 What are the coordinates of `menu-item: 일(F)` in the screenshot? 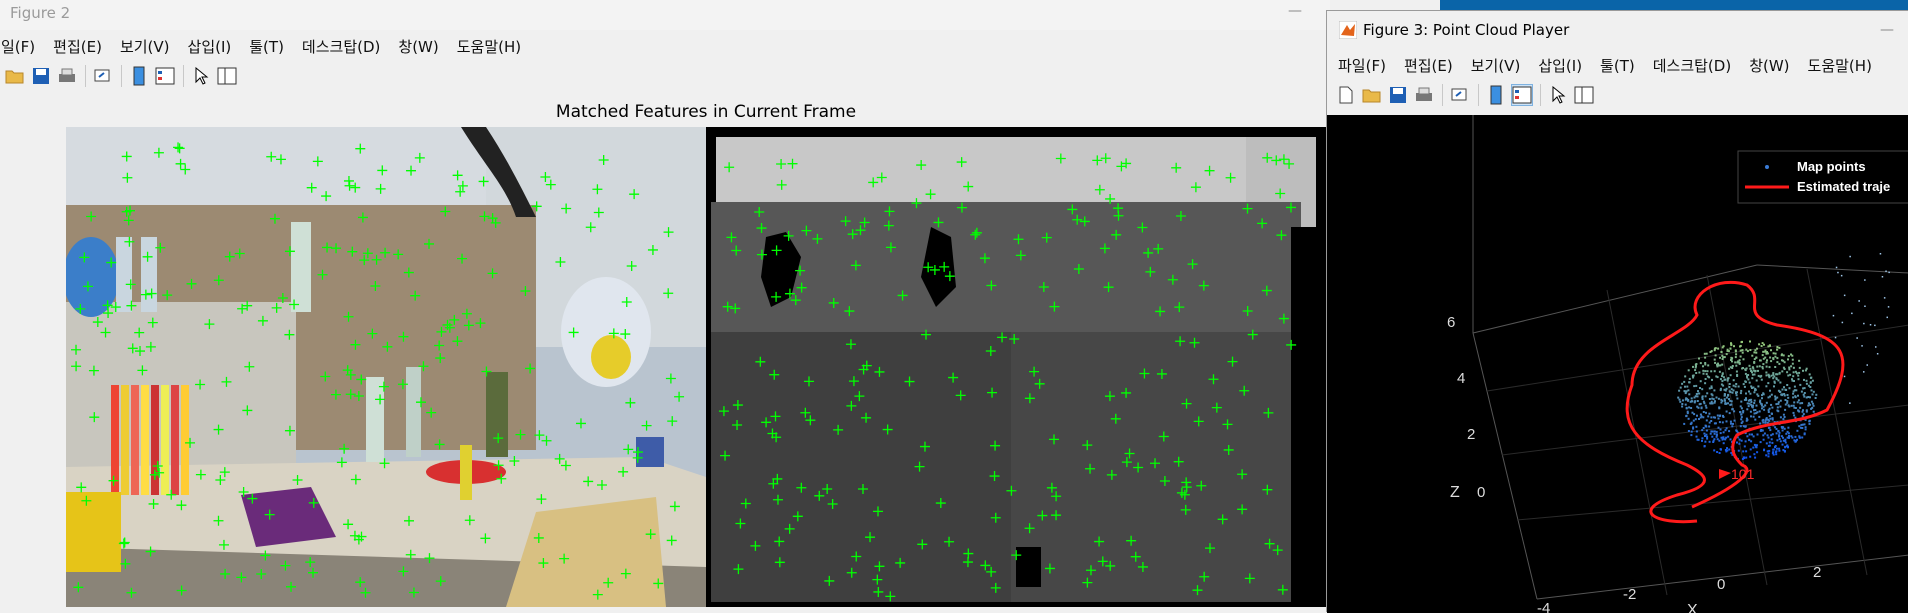 It's located at (22, 46).